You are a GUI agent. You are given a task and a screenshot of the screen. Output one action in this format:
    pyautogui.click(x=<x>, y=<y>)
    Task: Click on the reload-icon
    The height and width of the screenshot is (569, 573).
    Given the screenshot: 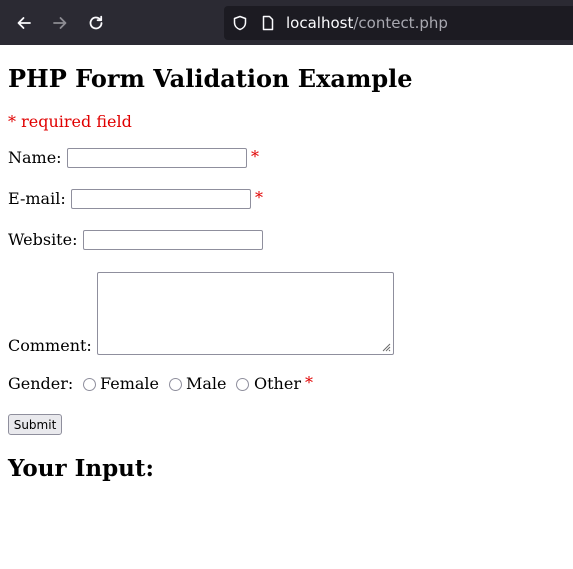 What is the action you would take?
    pyautogui.click(x=96, y=22)
    